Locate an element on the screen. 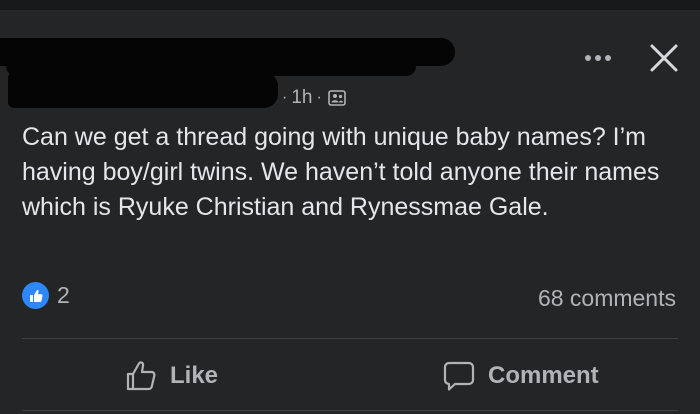 This screenshot has height=414, width=700. more-options-button is located at coordinates (598, 58).